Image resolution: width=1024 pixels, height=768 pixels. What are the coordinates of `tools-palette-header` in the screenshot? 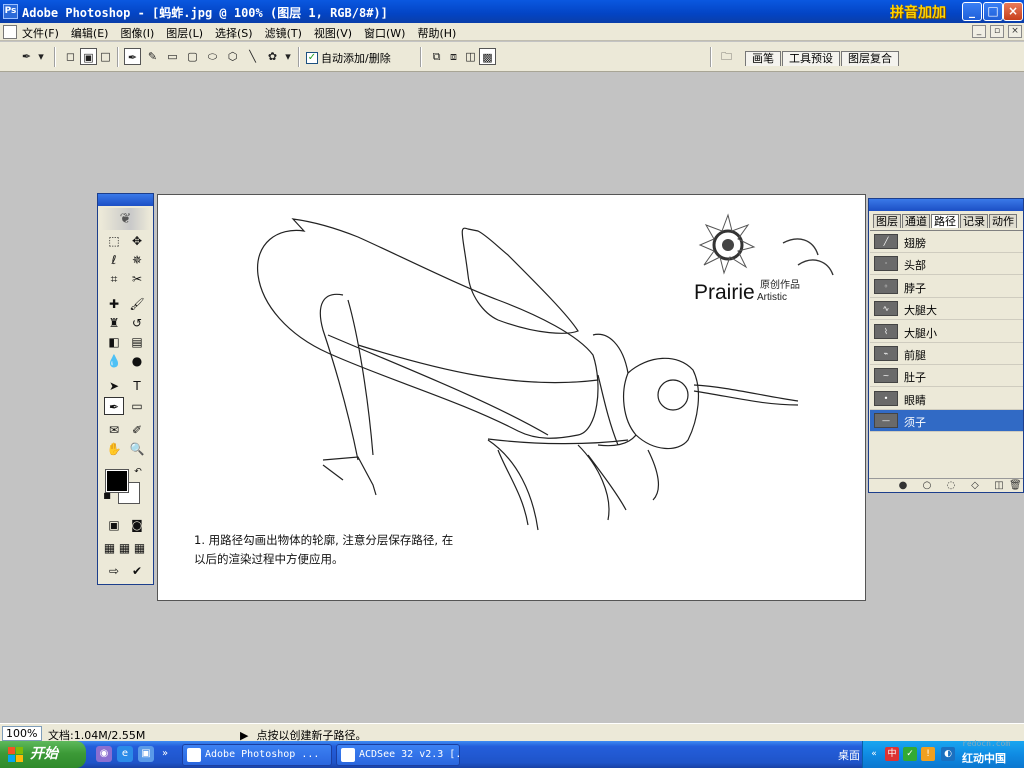 It's located at (125, 200).